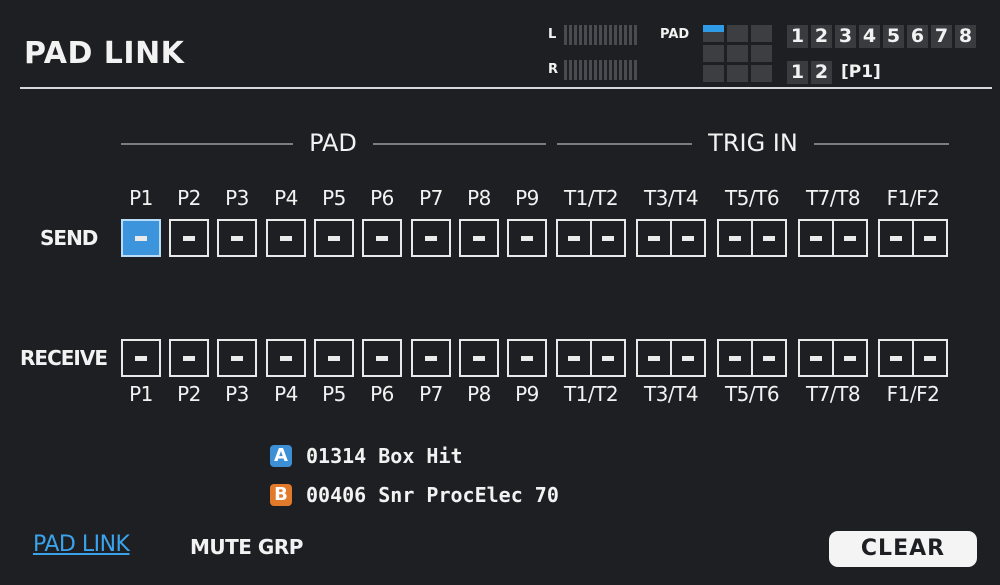  I want to click on send-cell-t6, so click(770, 238).